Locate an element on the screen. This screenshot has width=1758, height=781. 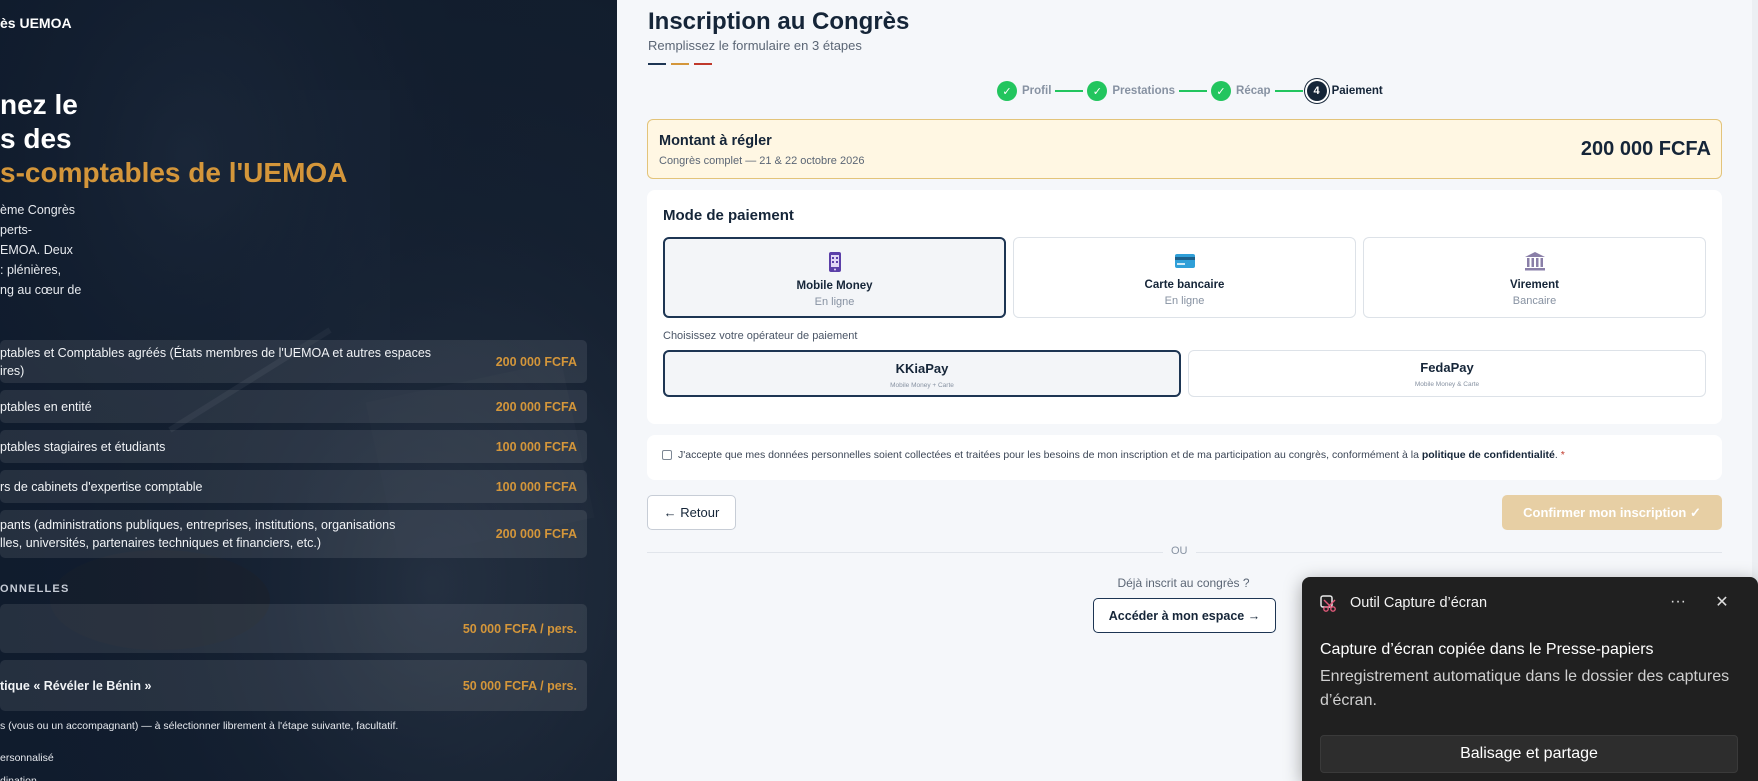
privacy-policy-link: politique de confidentialité is located at coordinates (1488, 455).